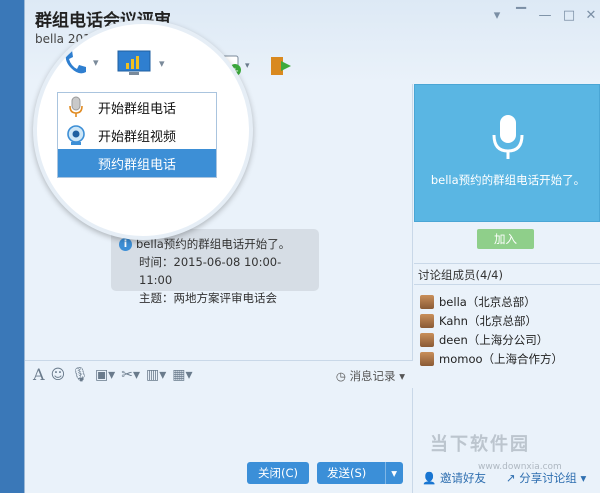 The width and height of the screenshot is (600, 493). I want to click on maximize-icon: □, so click(569, 15).